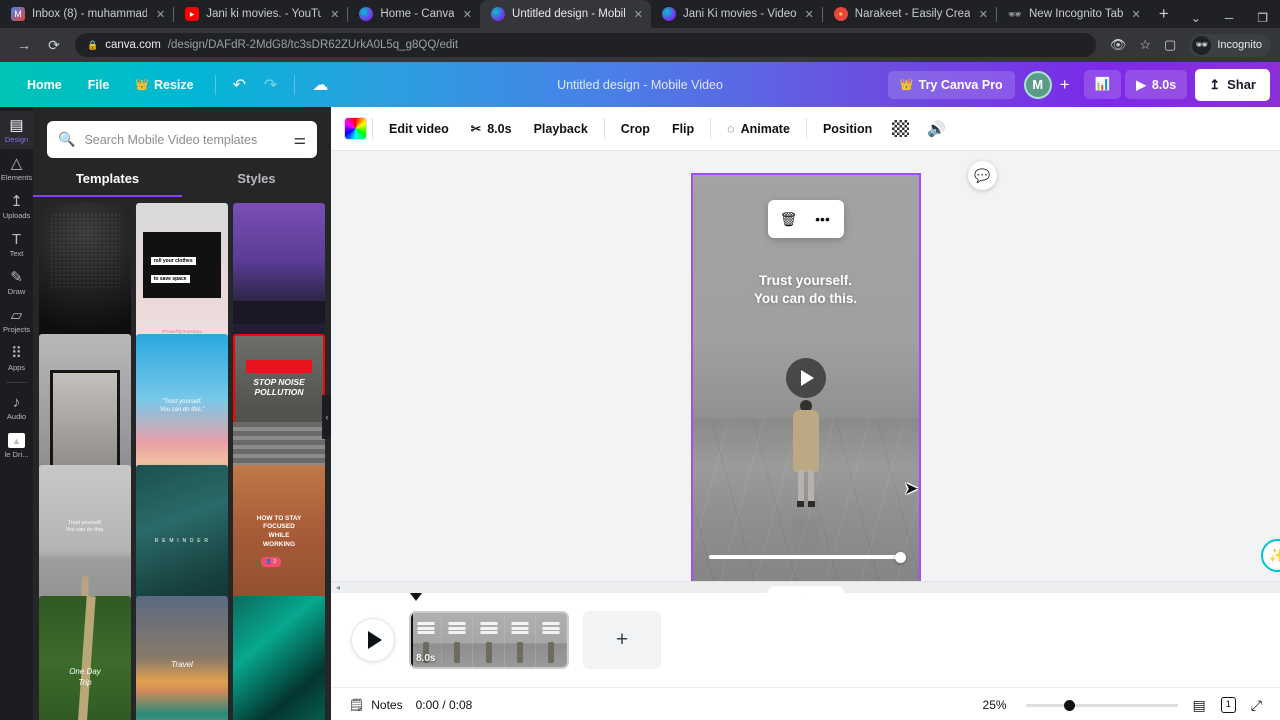  I want to click on present-button: ▶ 8.0s, so click(1156, 84).